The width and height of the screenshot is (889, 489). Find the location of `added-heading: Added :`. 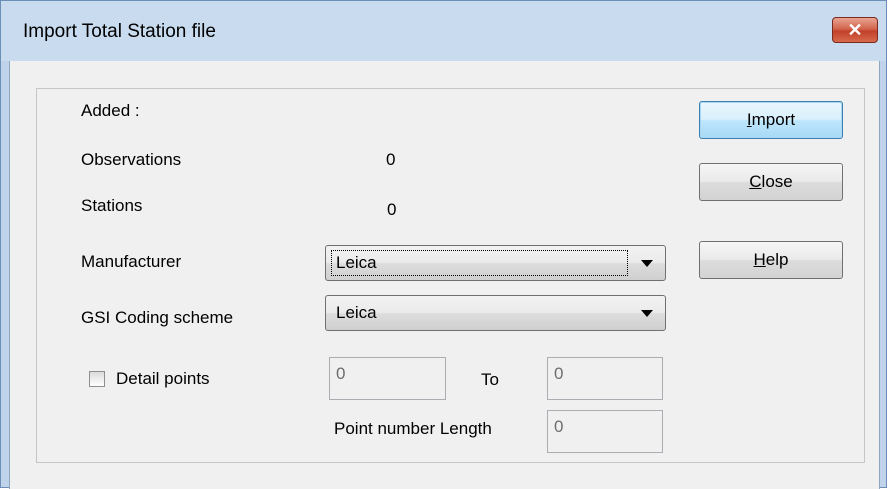

added-heading: Added : is located at coordinates (110, 110).